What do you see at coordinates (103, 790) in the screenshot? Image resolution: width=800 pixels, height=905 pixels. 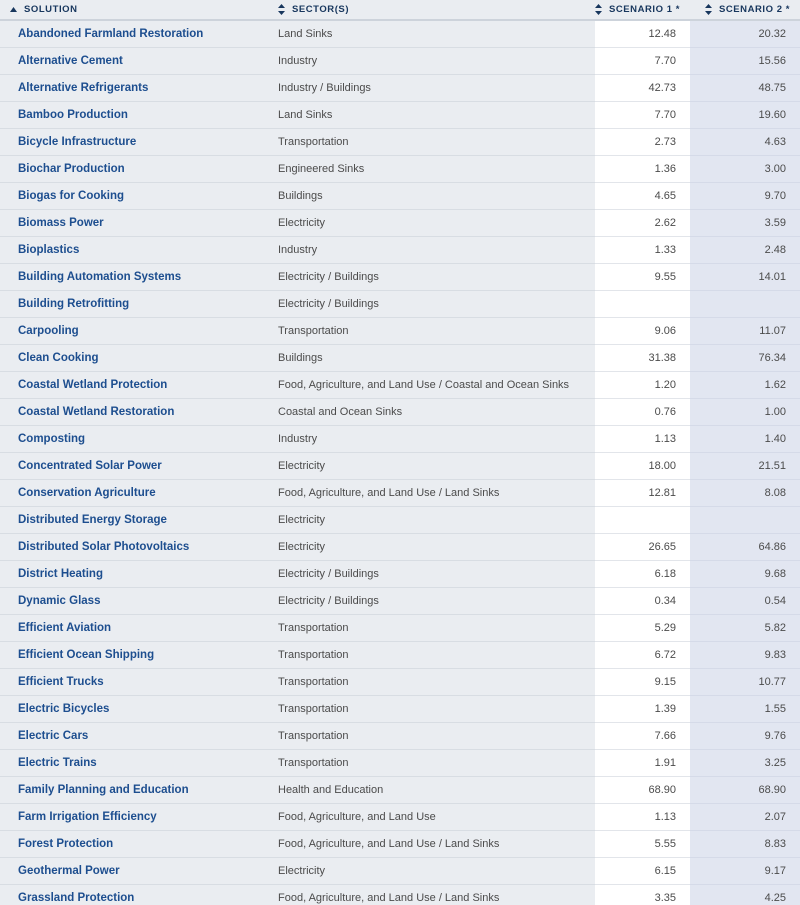 I see `solution-link: Family Planning and Education` at bounding box center [103, 790].